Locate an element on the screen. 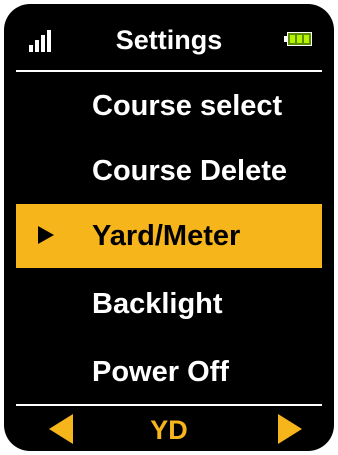 The height and width of the screenshot is (455, 338). menu-item-backlight: Backlight is located at coordinates (169, 304).